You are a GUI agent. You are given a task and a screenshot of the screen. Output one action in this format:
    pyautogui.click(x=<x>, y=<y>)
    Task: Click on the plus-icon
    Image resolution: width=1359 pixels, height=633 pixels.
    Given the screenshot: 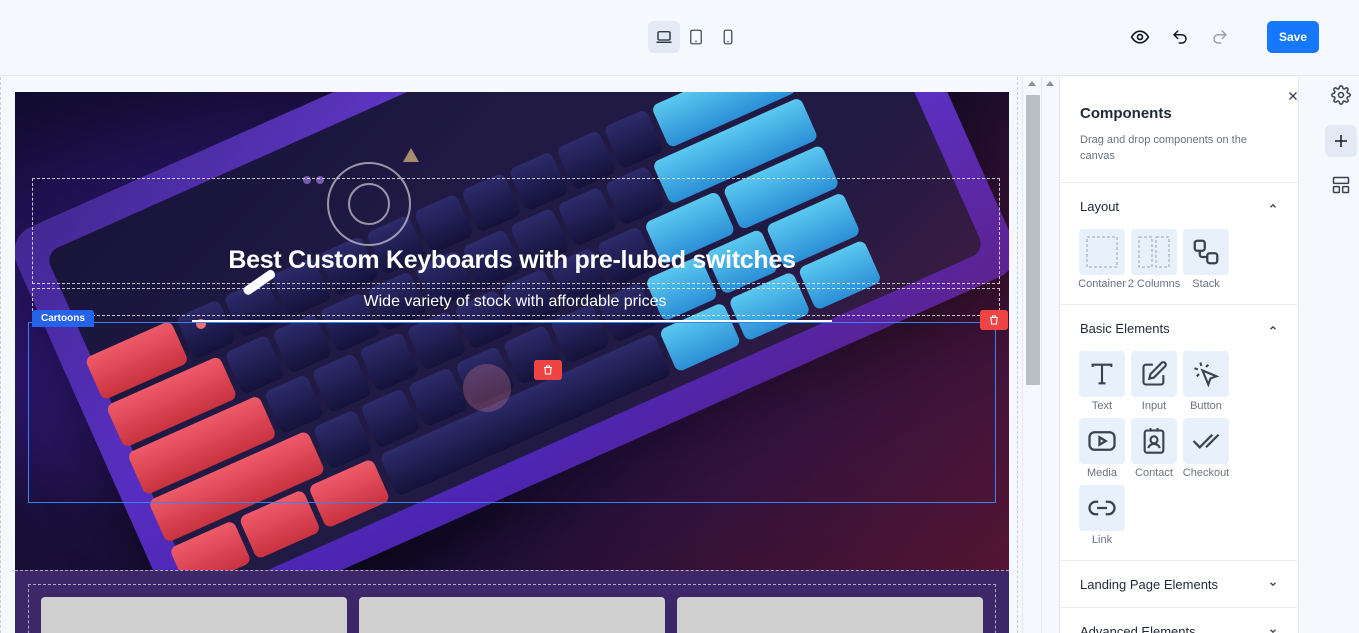 What is the action you would take?
    pyautogui.click(x=1341, y=141)
    